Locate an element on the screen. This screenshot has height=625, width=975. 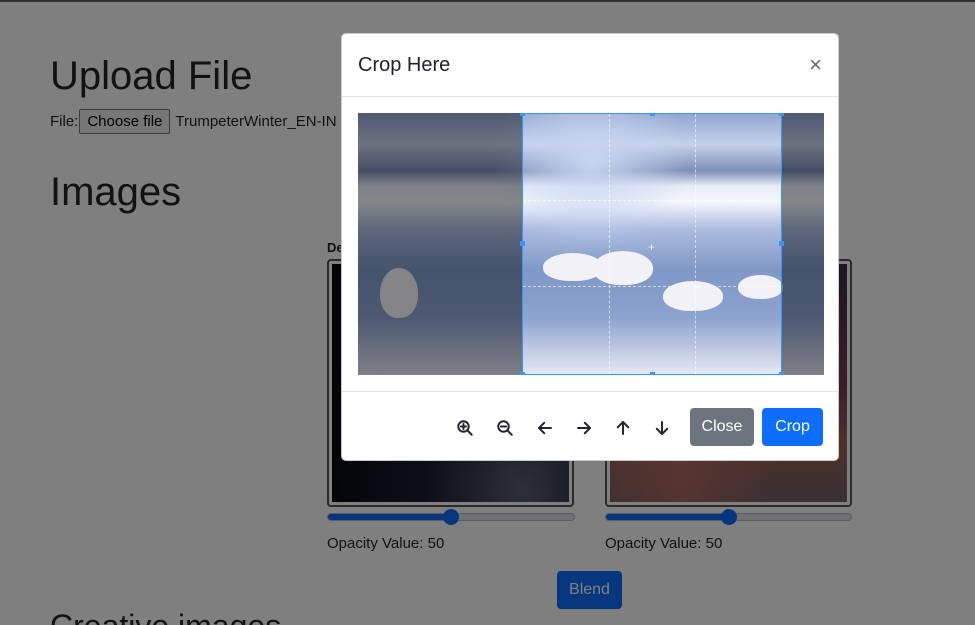
move-down-button is located at coordinates (662, 428).